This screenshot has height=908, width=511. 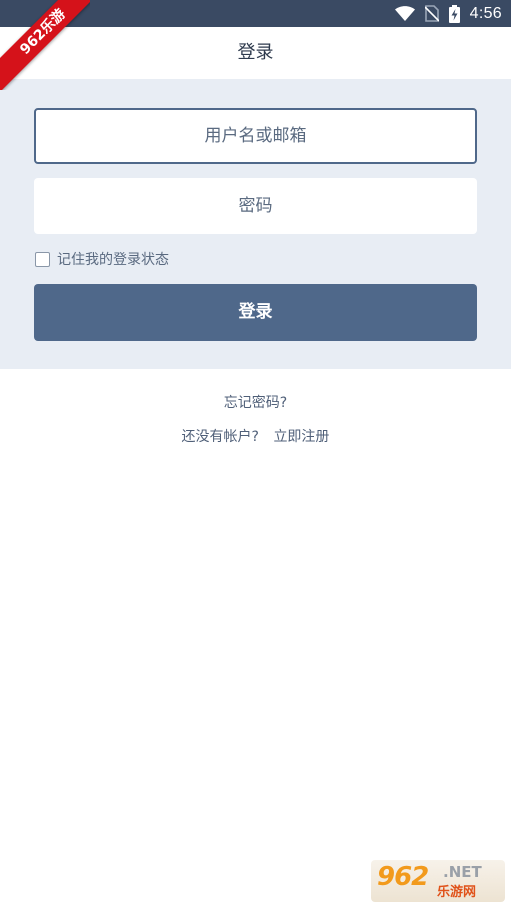 What do you see at coordinates (255, 402) in the screenshot?
I see `forgot-password-link: 忘记密码?` at bounding box center [255, 402].